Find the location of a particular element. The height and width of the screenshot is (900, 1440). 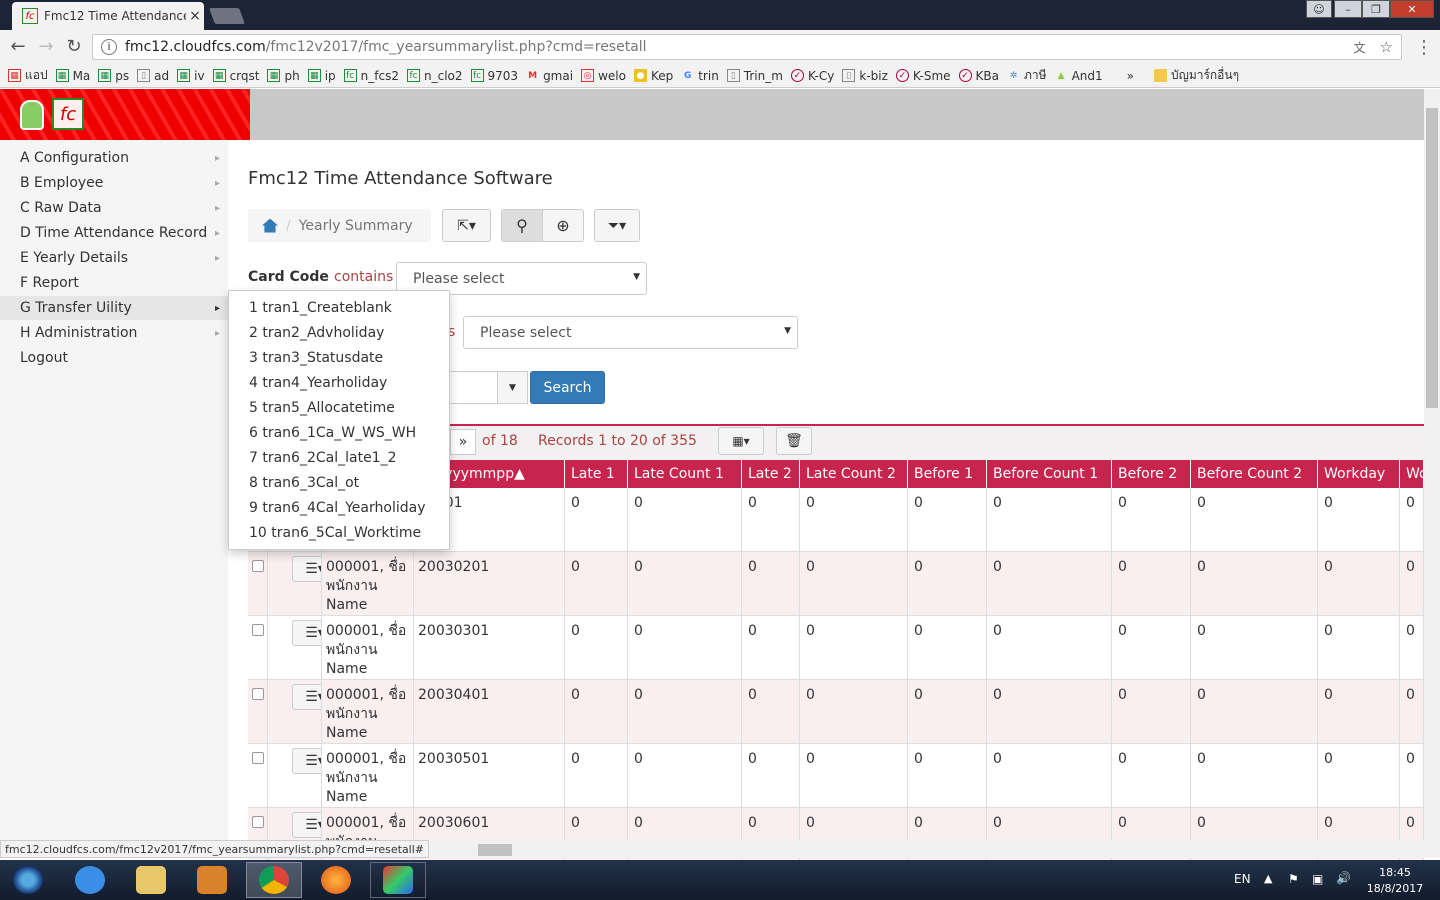

bookmark: Mgmai is located at coordinates (549, 76).